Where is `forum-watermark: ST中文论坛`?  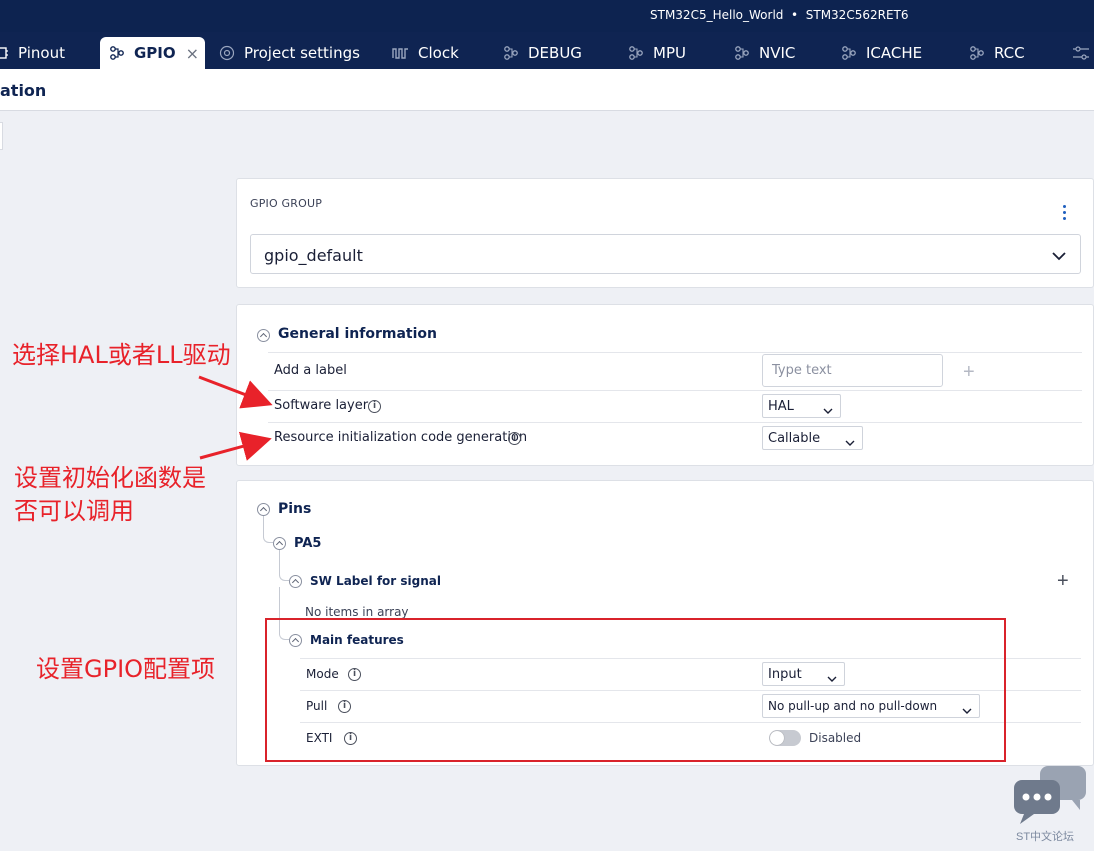 forum-watermark: ST中文论坛 is located at coordinates (1052, 807).